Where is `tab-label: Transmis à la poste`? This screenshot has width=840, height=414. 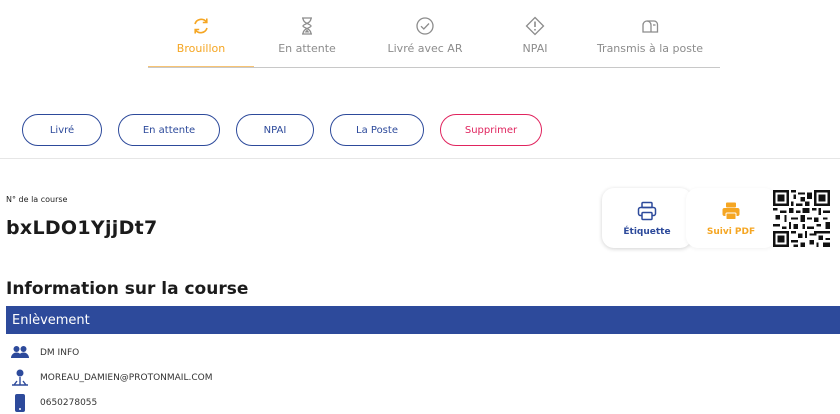 tab-label: Transmis à la poste is located at coordinates (650, 48).